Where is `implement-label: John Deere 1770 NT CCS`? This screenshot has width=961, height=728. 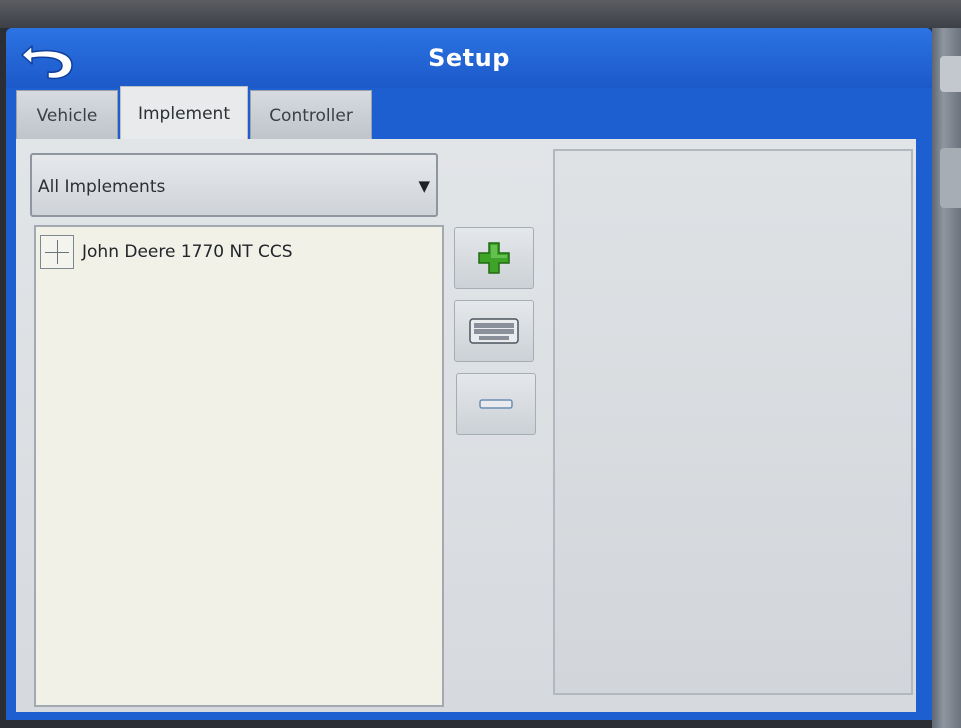 implement-label: John Deere 1770 NT CCS is located at coordinates (187, 252).